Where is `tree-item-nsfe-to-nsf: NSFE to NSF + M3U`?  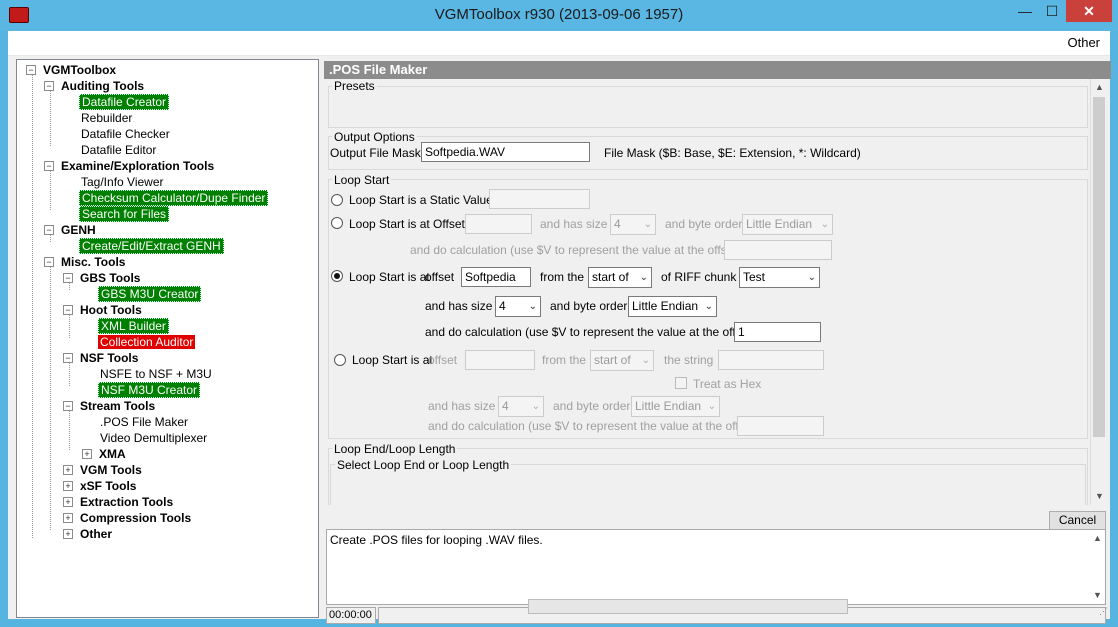 tree-item-nsfe-to-nsf: NSFE to NSF + M3U is located at coordinates (156, 374).